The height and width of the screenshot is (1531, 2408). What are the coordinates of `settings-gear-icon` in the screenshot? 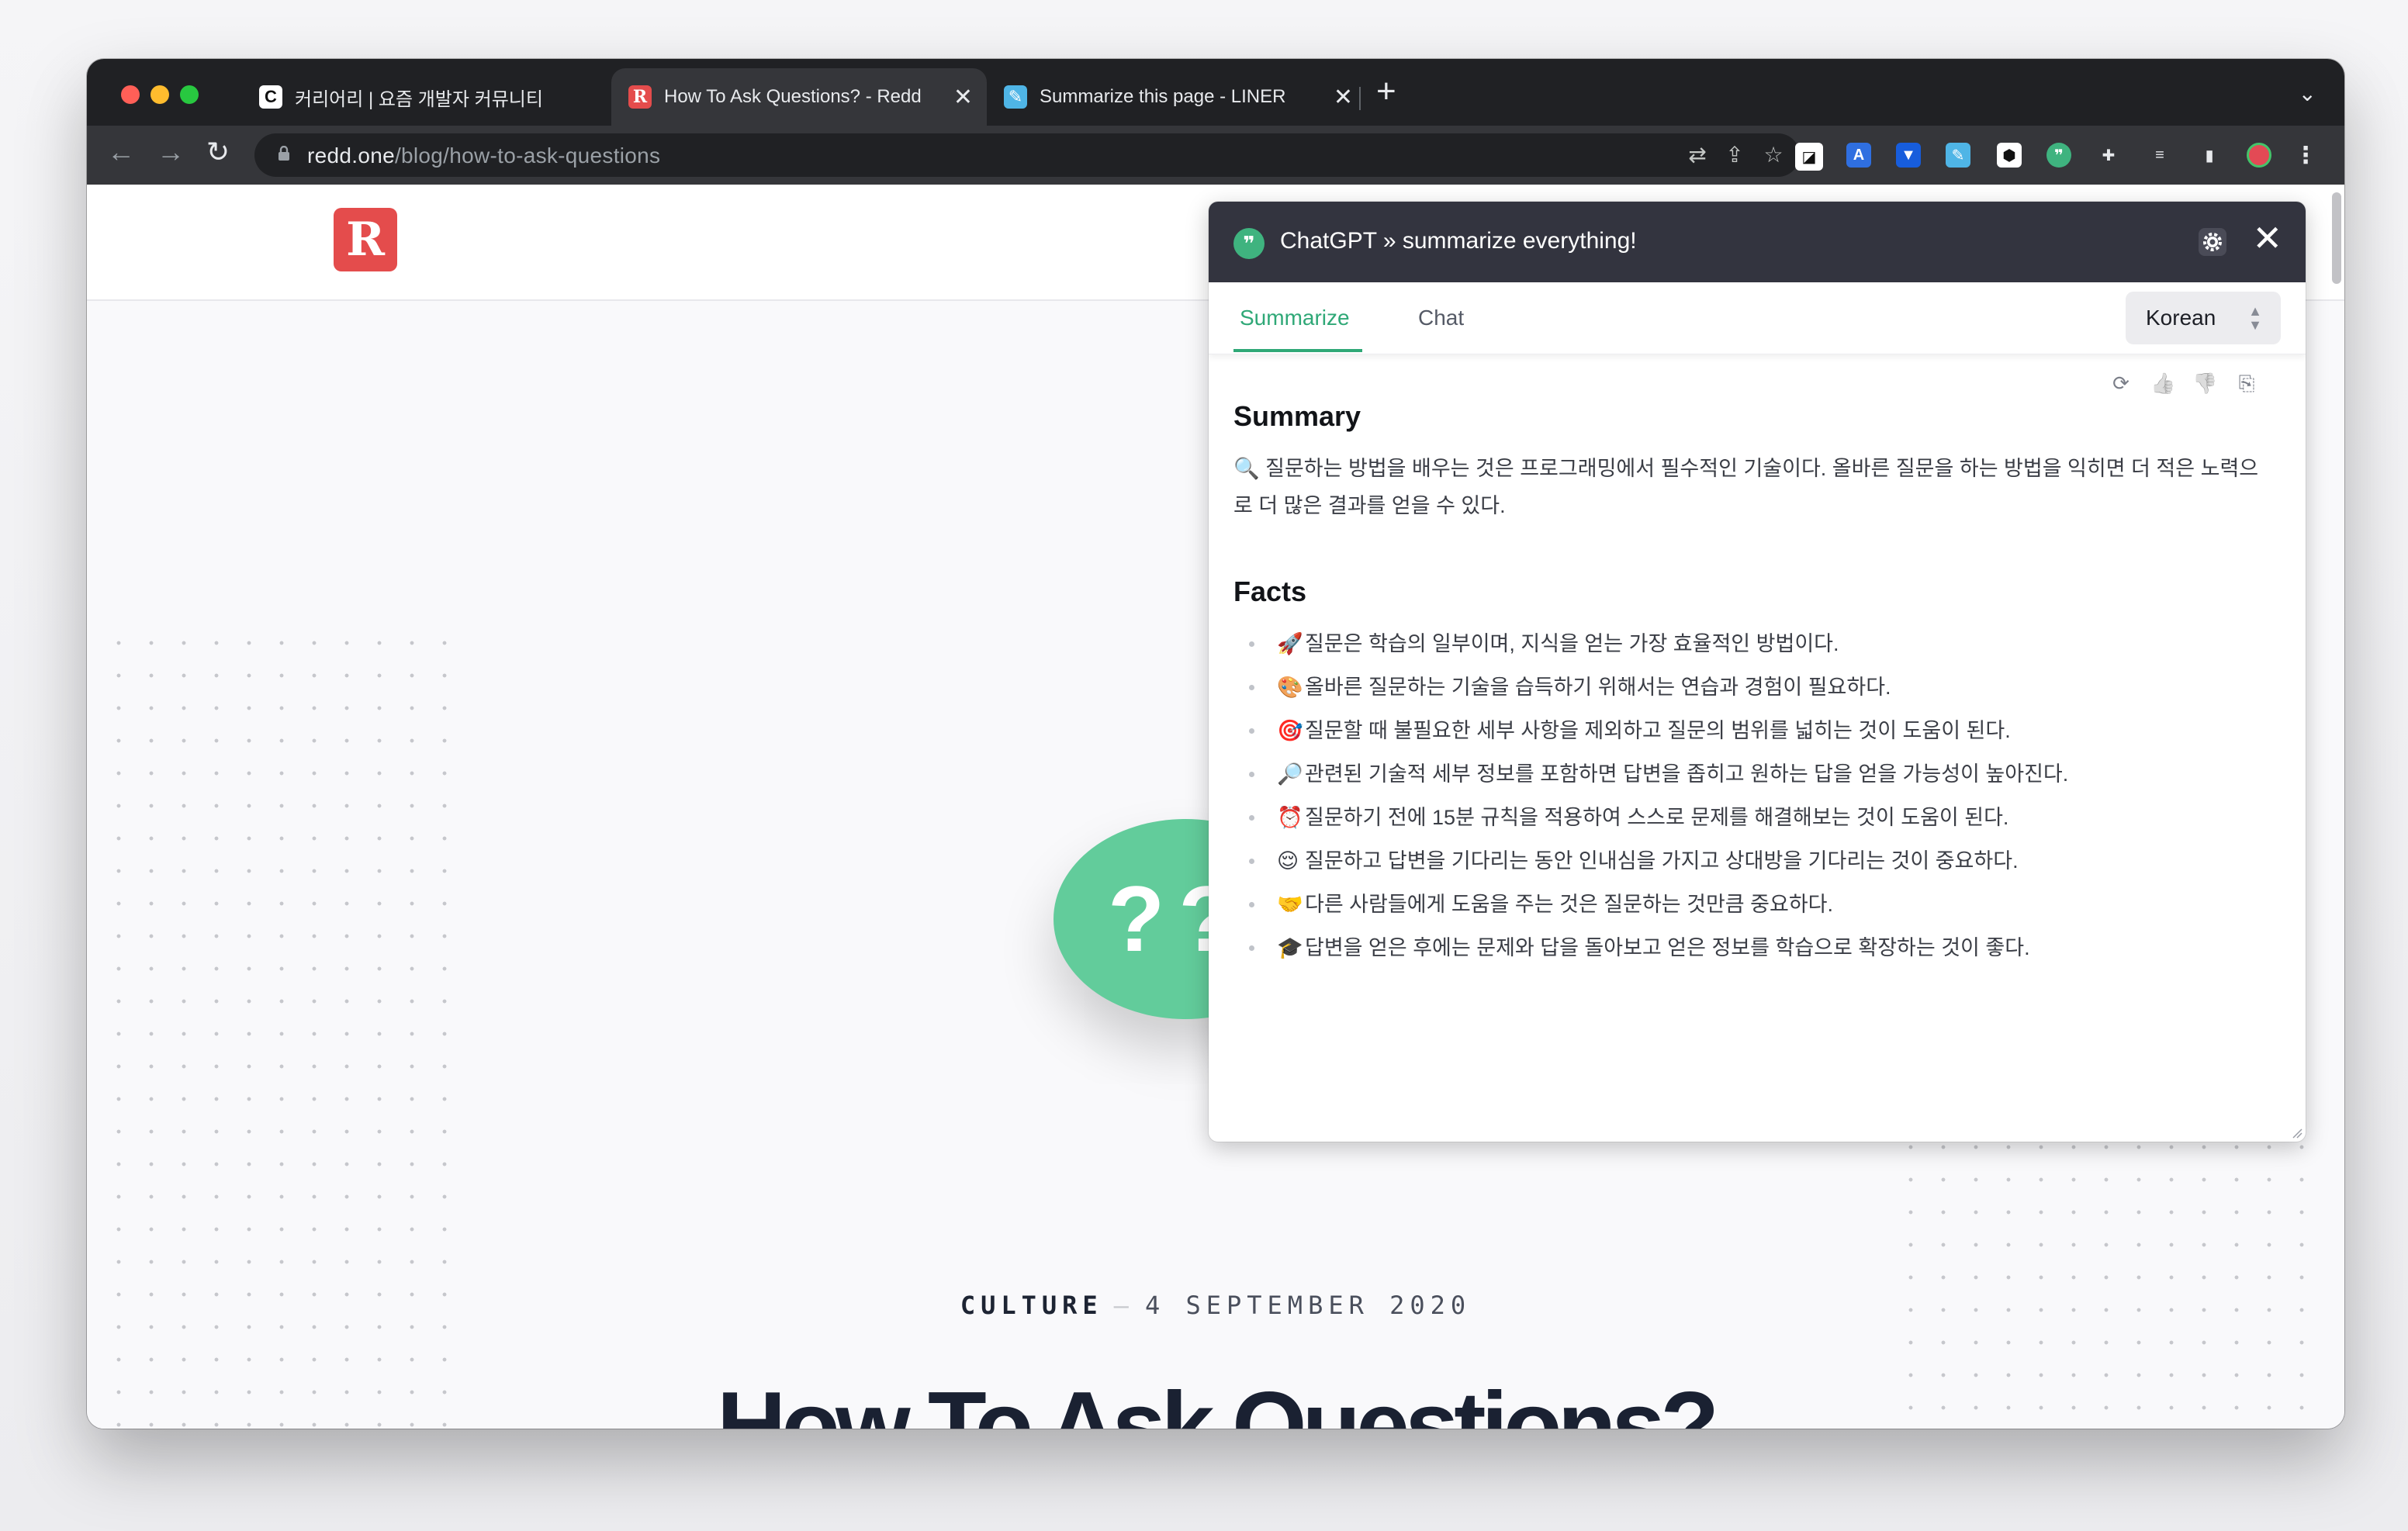 It's located at (2212, 241).